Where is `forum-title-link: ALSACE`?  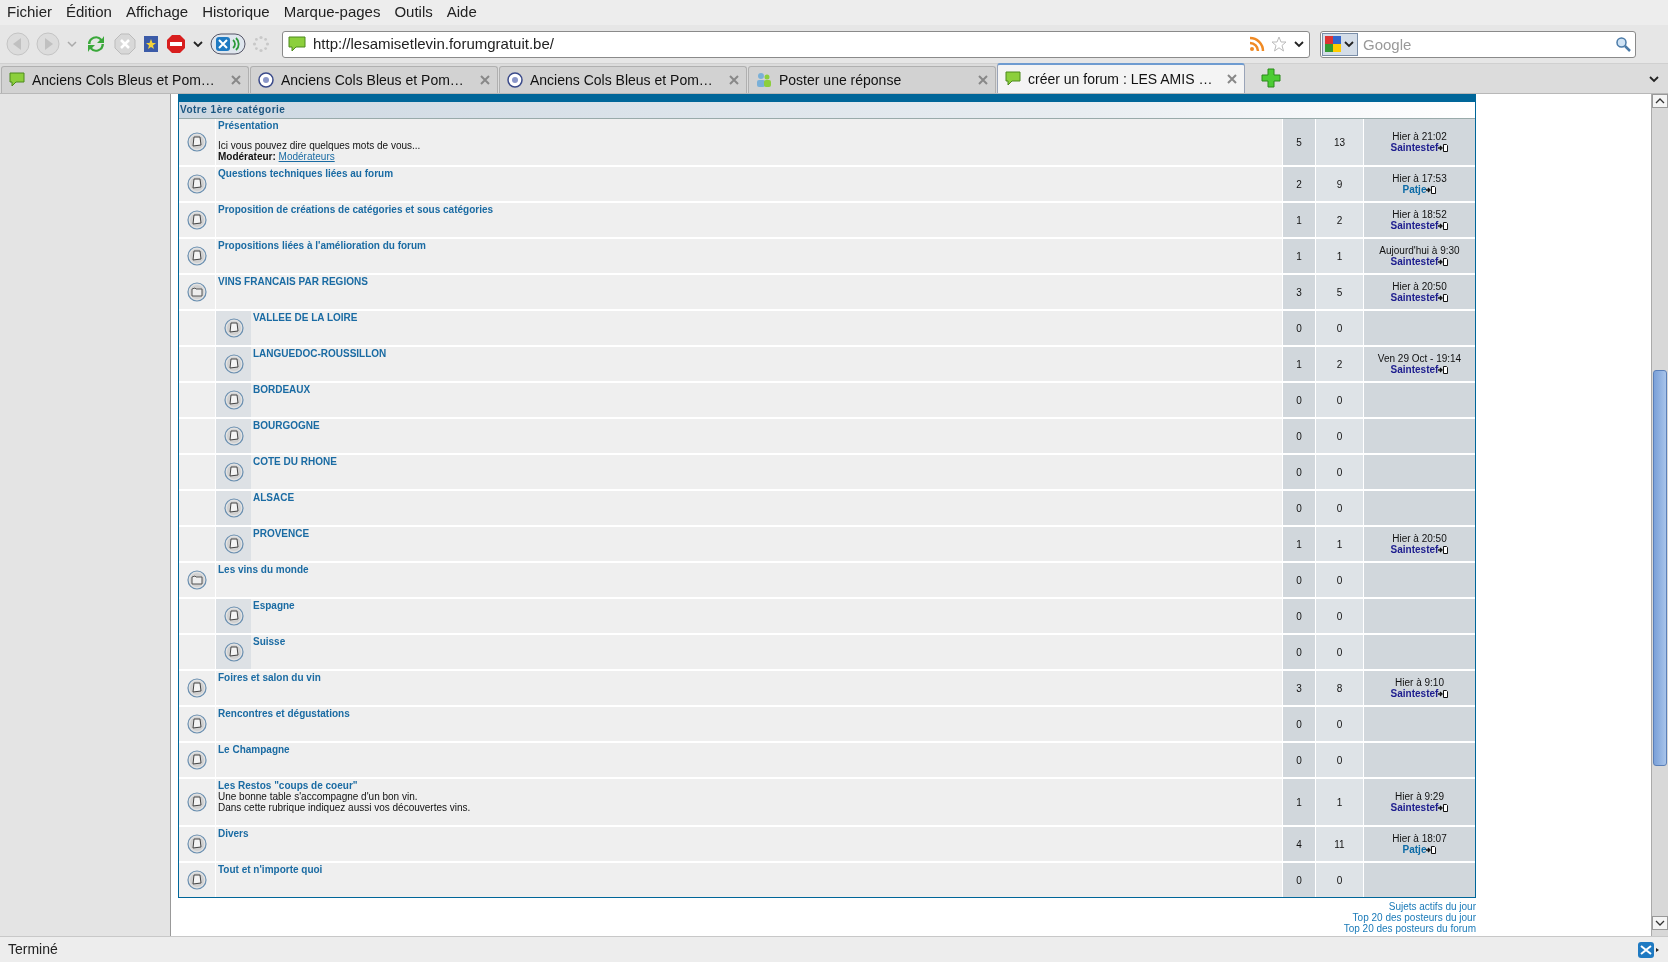 forum-title-link: ALSACE is located at coordinates (274, 497).